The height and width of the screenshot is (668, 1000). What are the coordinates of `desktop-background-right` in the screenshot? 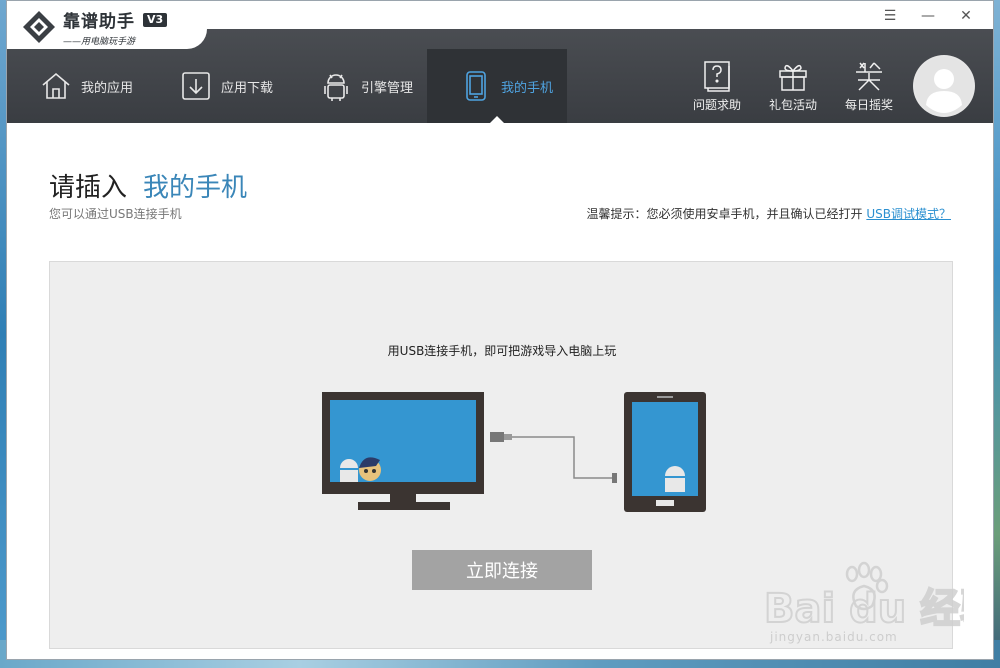 It's located at (997, 334).